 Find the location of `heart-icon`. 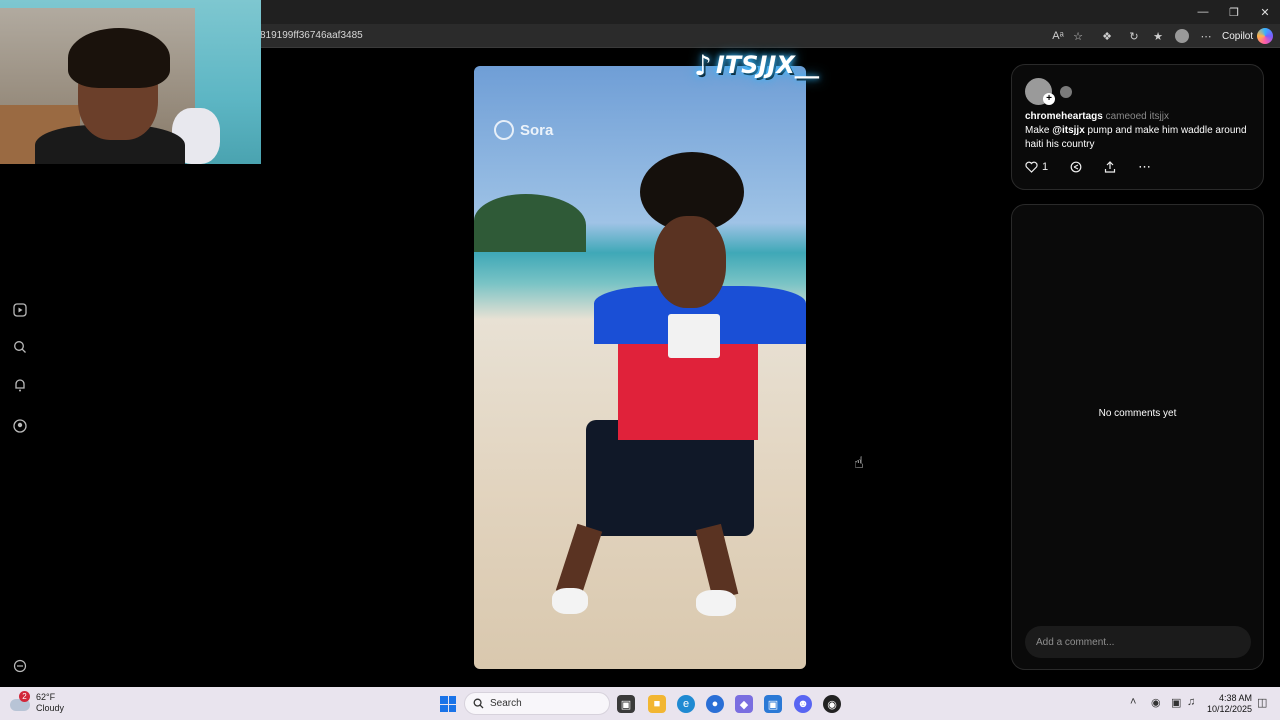

heart-icon is located at coordinates (1031, 167).